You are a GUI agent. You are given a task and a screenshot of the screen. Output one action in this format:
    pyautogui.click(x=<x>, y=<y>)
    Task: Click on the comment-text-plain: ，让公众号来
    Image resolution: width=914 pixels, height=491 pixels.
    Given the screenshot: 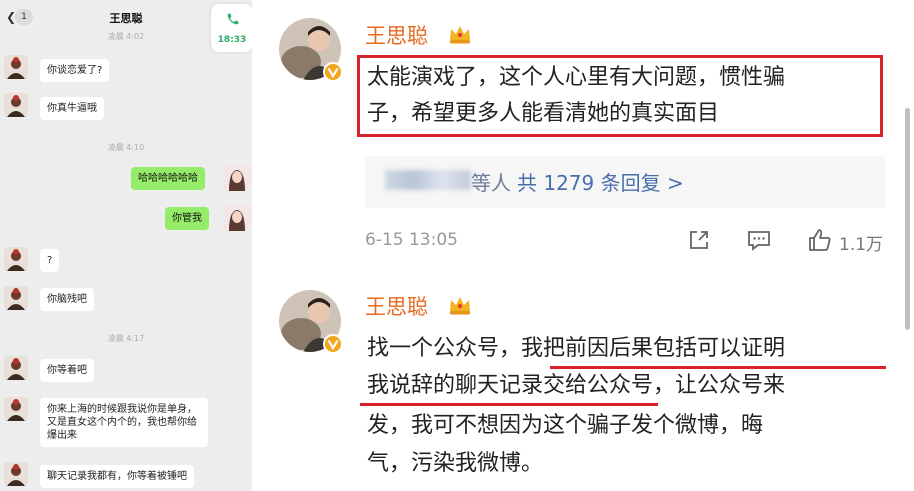 What is the action you would take?
    pyautogui.click(x=719, y=385)
    